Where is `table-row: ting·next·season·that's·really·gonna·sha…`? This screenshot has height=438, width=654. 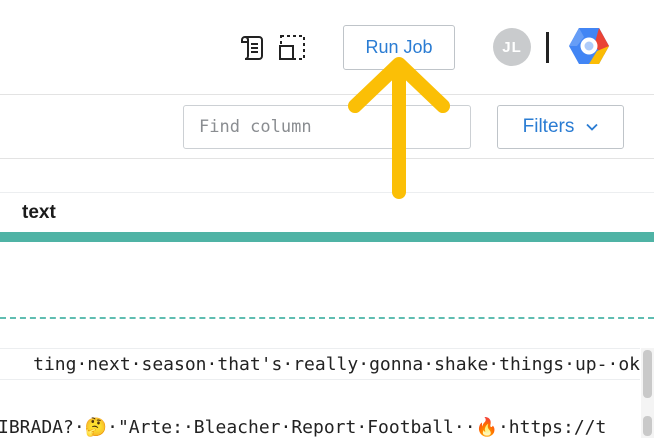 table-row: ting·next·season·that's·really·gonna·sha… is located at coordinates (320, 364).